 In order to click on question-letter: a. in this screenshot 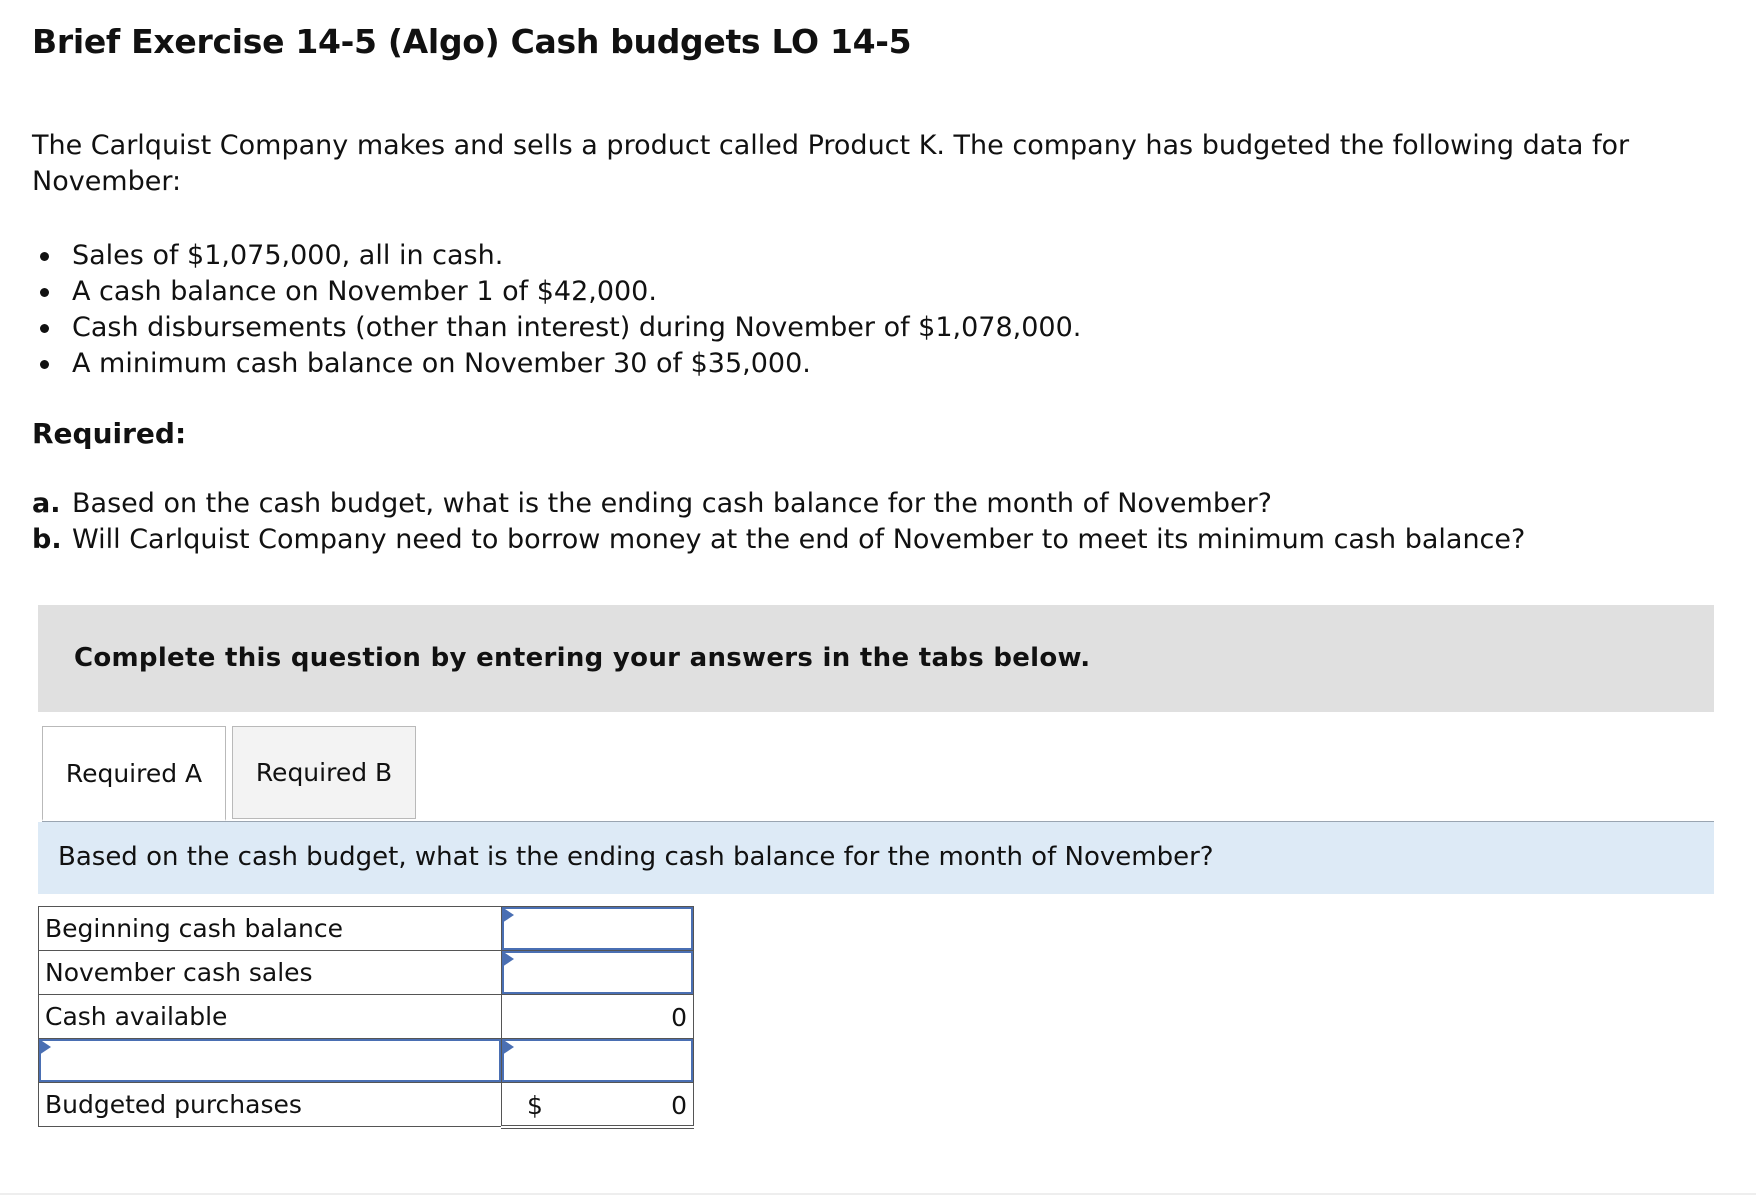, I will do `click(46, 503)`.